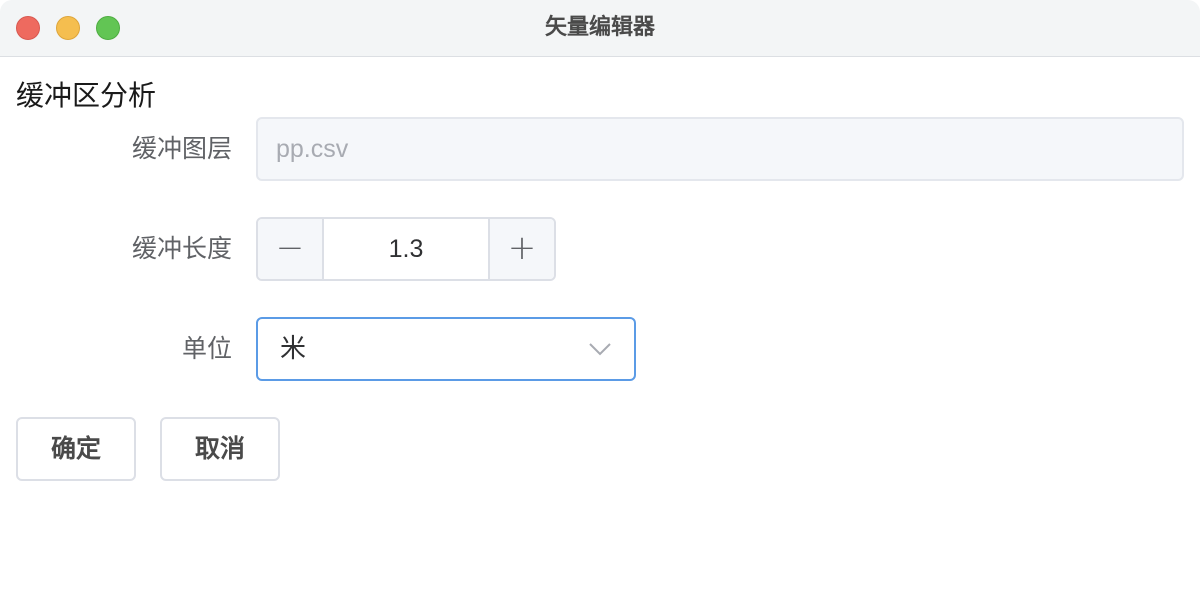 This screenshot has height=600, width=1200. I want to click on section-title: 缓冲区分析, so click(86, 95).